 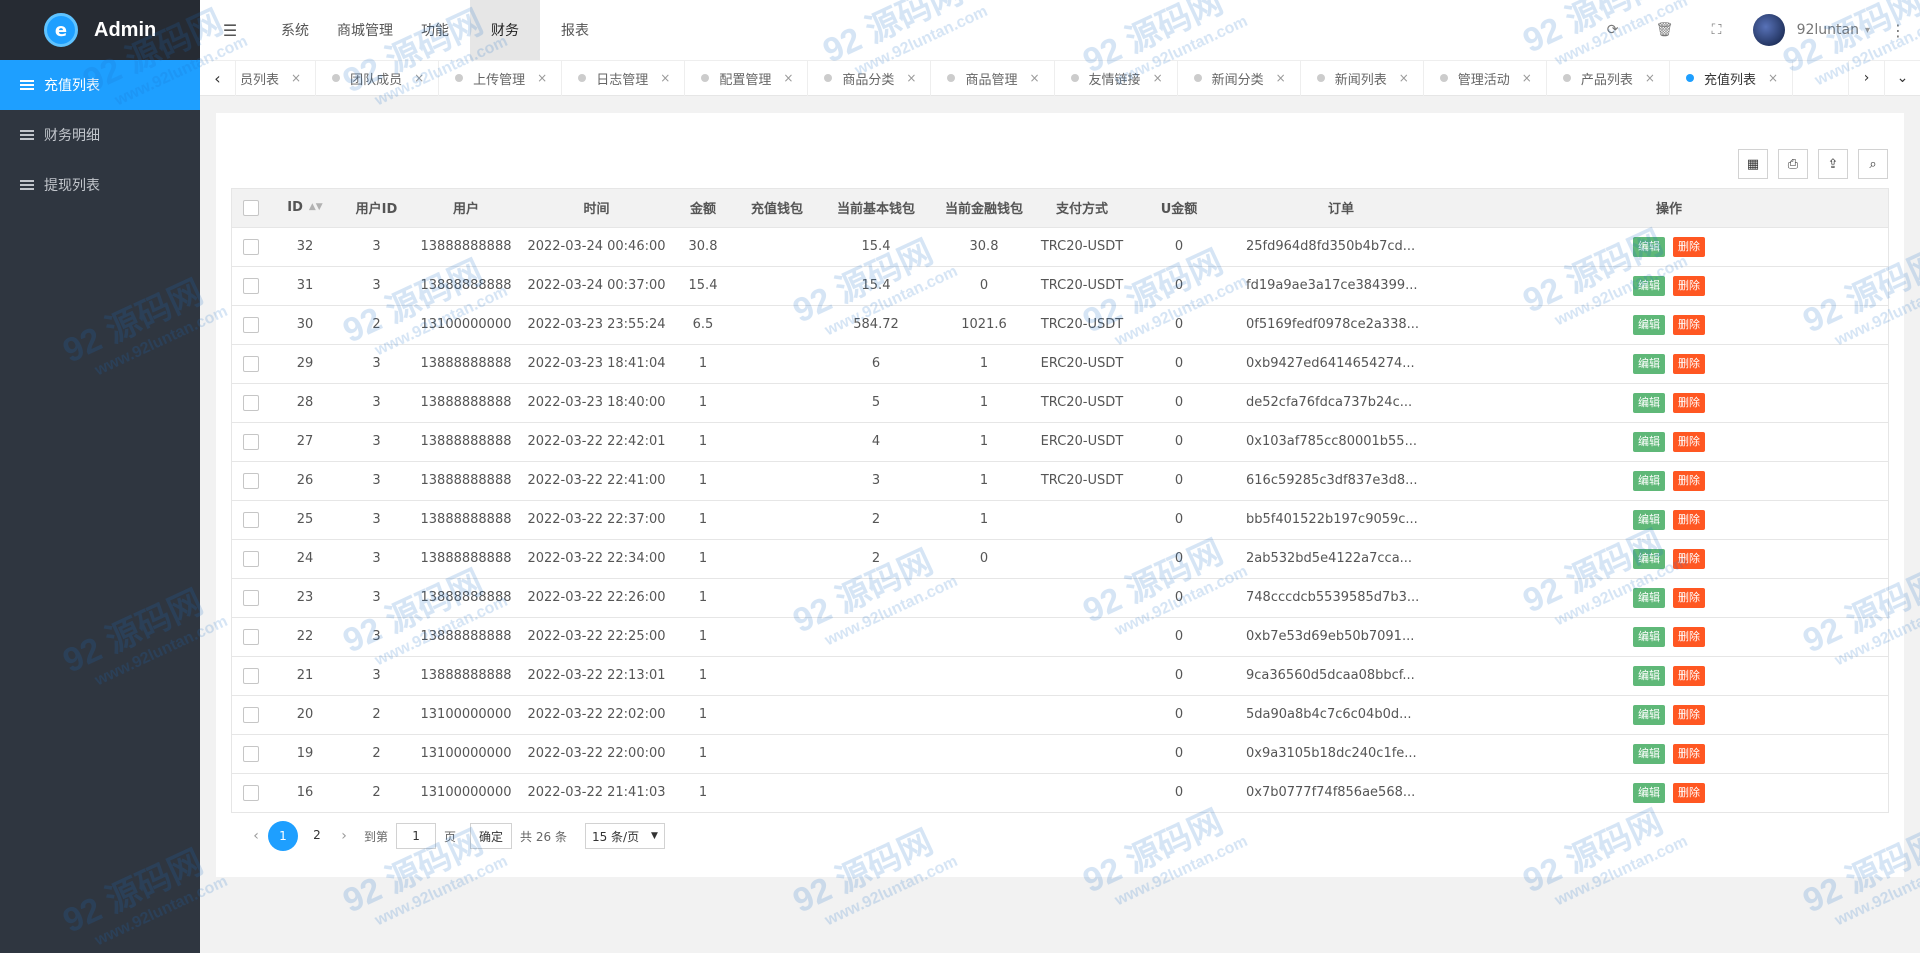 I want to click on tab-item: 新闻列表 ×, so click(x=1362, y=78).